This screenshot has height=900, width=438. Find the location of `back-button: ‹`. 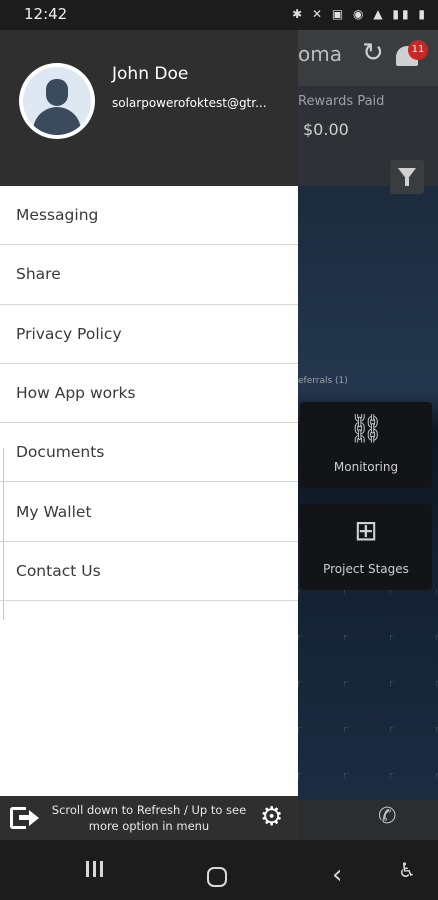

back-button: ‹ is located at coordinates (337, 875).